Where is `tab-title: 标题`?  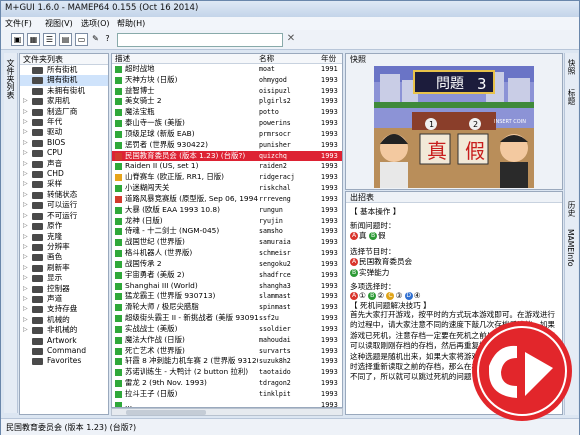 tab-title: 标题 is located at coordinates (571, 96).